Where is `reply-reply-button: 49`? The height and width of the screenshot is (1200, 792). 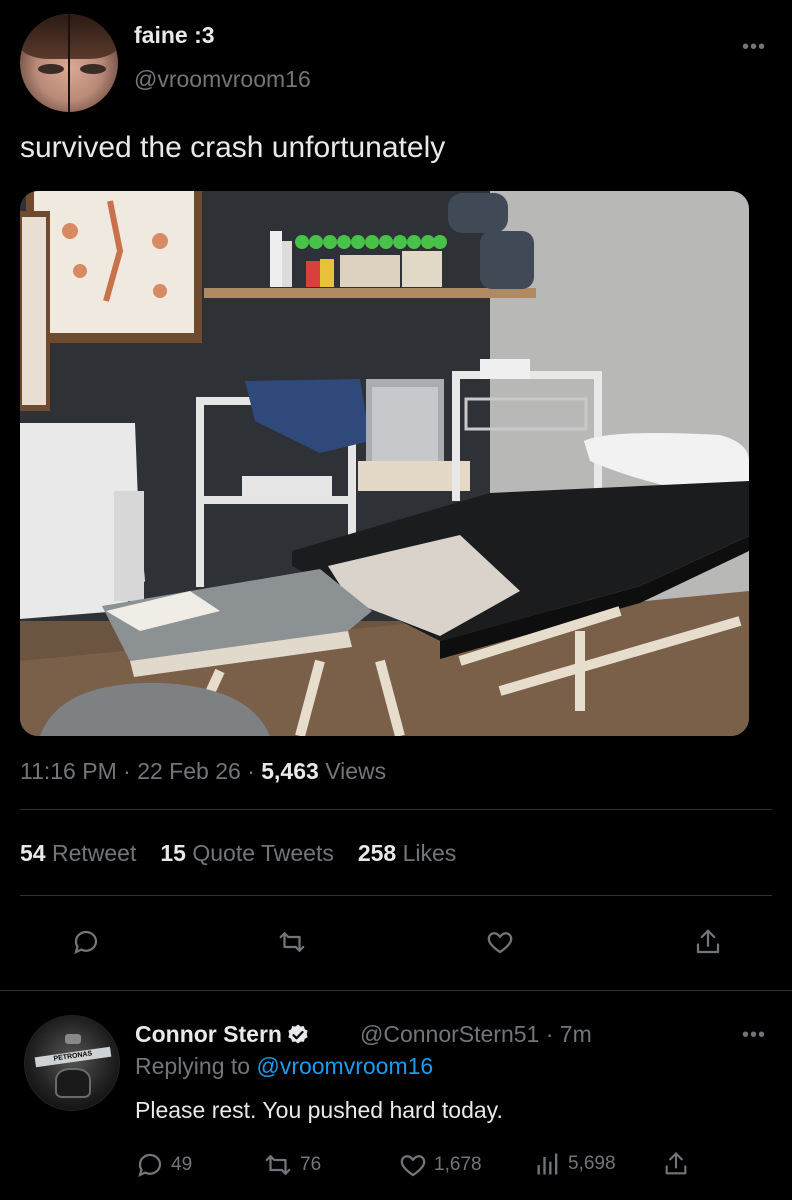 reply-reply-button: 49 is located at coordinates (163, 1165).